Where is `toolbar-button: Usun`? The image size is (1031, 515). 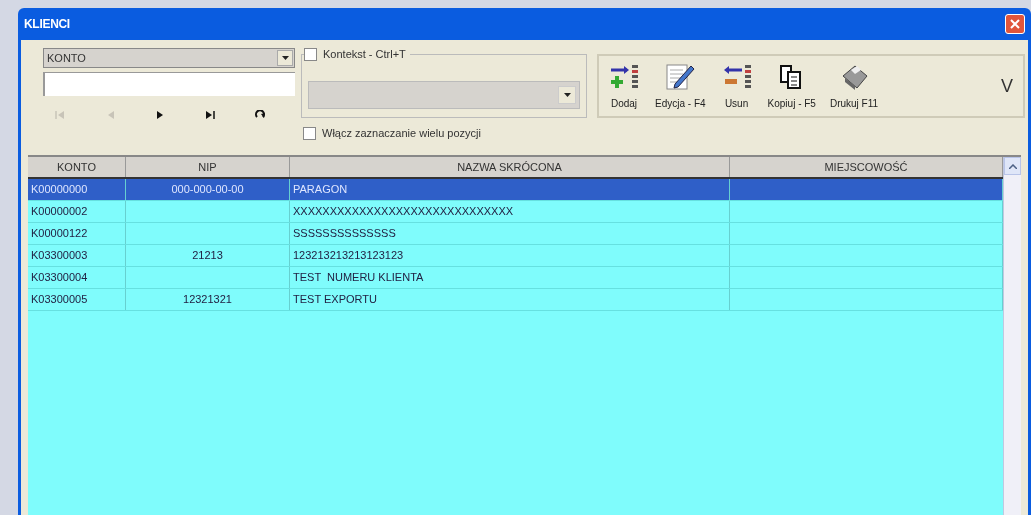
toolbar-button: Usun is located at coordinates (736, 86).